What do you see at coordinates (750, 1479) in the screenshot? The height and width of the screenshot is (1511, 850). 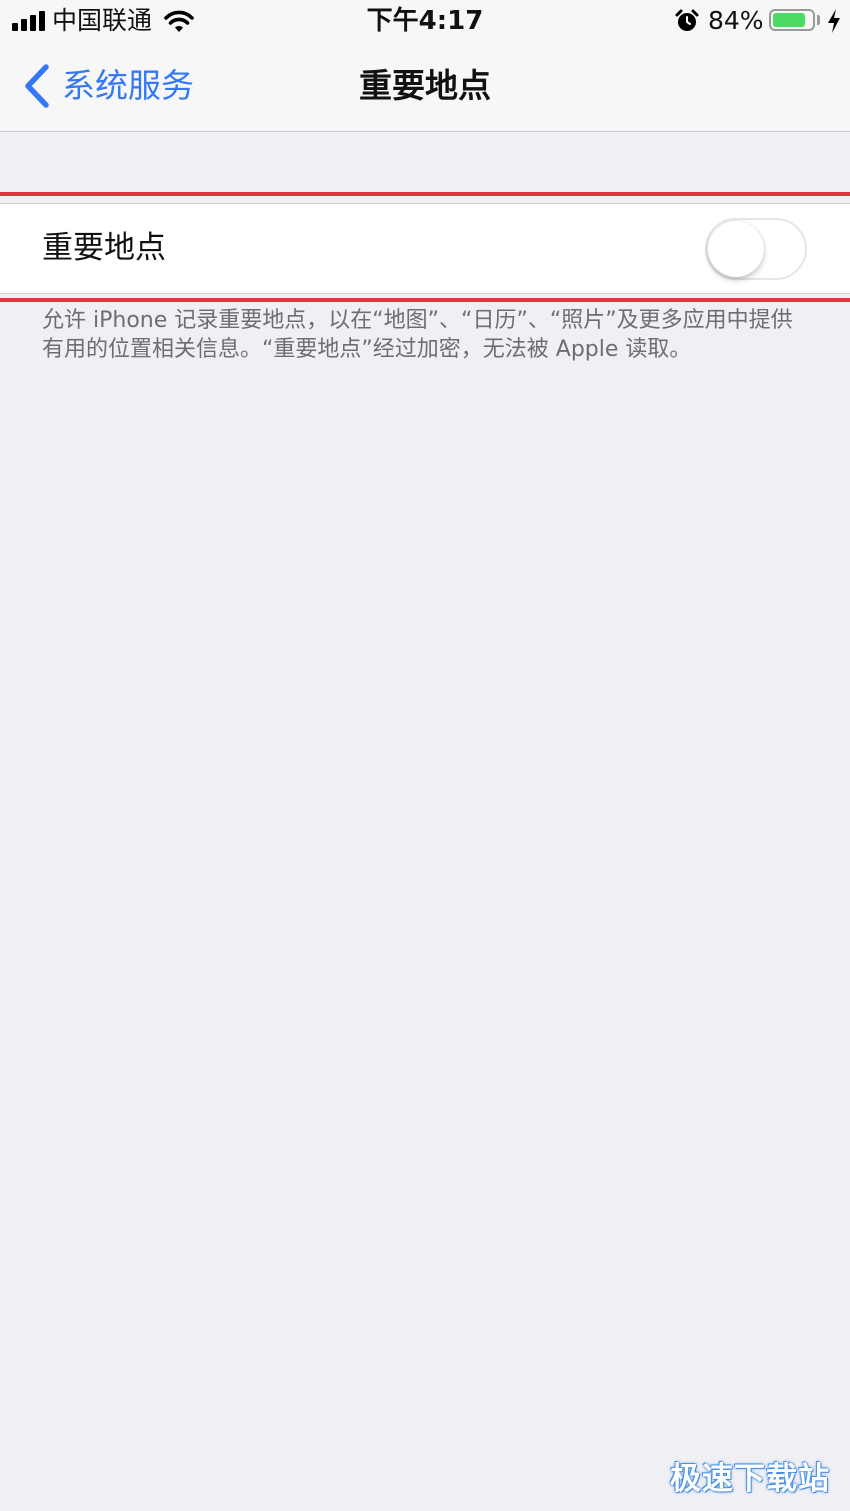 I see `watermark: 极速下载站` at bounding box center [750, 1479].